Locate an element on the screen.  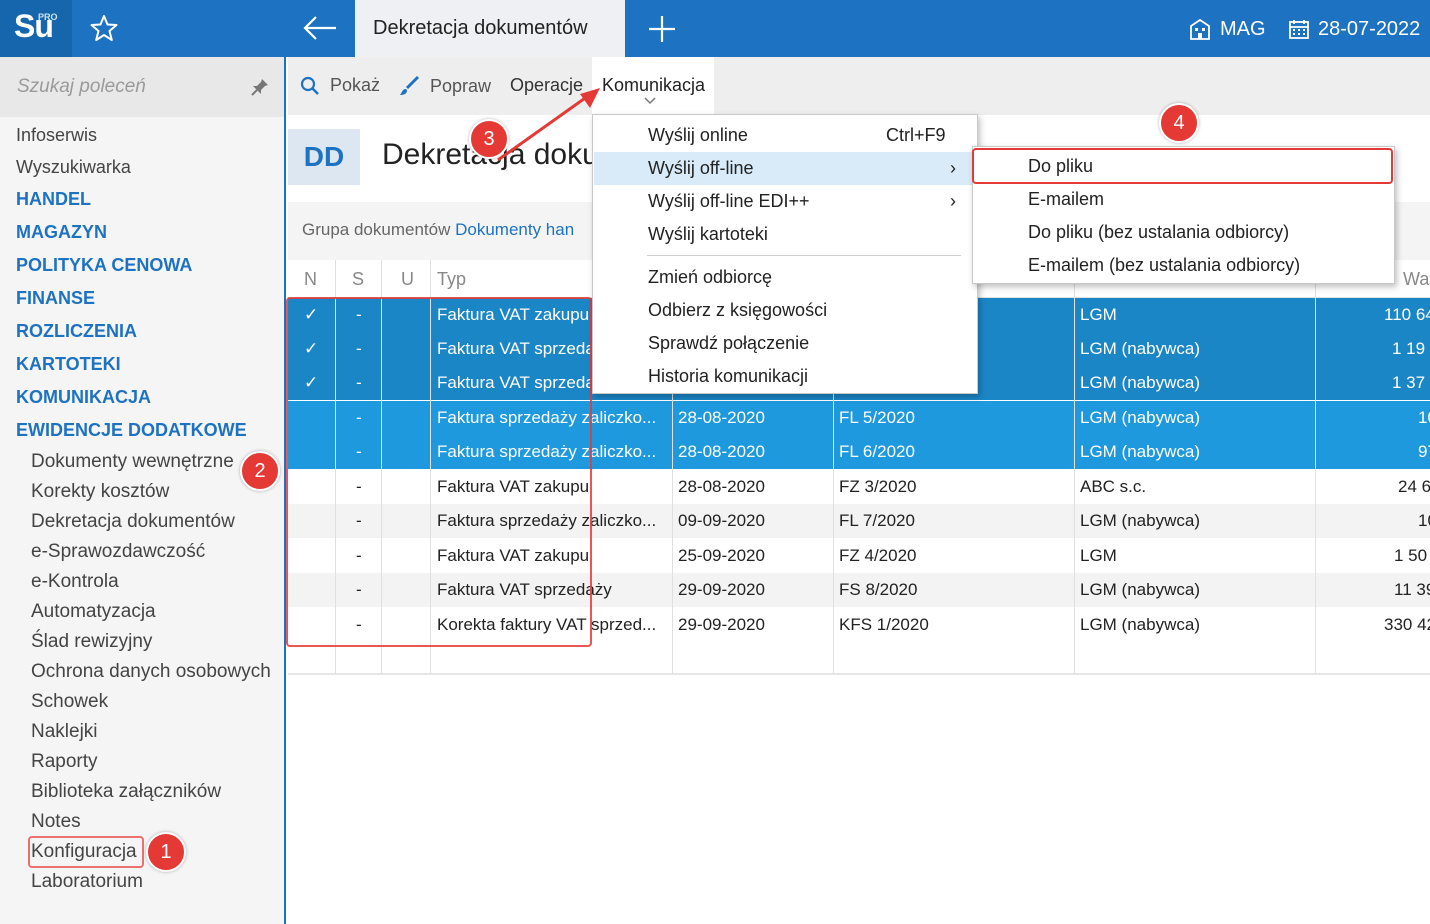
document-type-badge: DD is located at coordinates (324, 157).